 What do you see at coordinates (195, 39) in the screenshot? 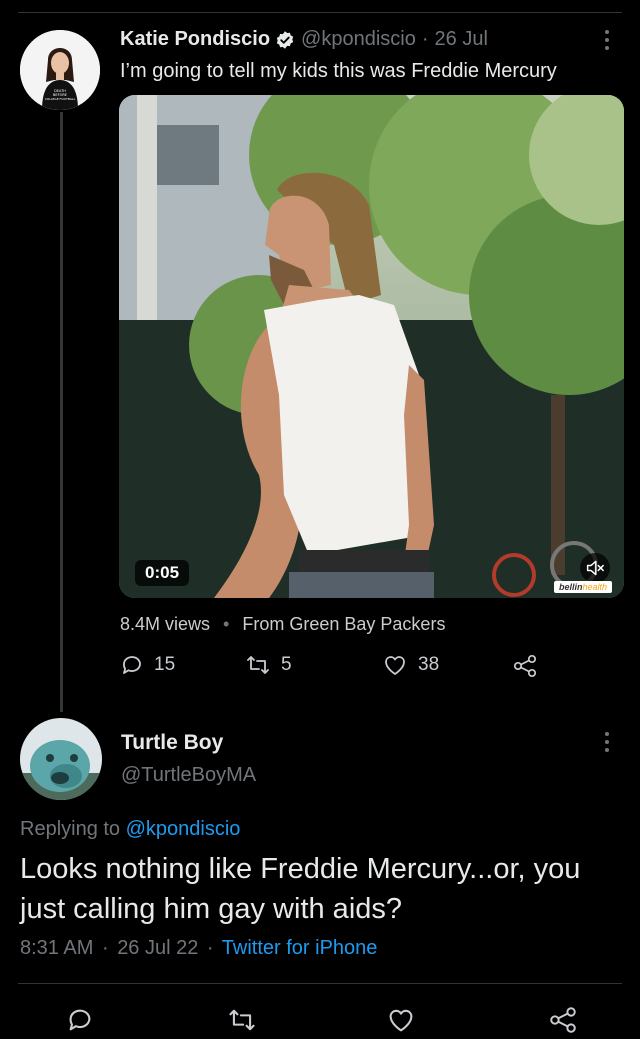
I see `display-name-katie: Katie Pondiscio` at bounding box center [195, 39].